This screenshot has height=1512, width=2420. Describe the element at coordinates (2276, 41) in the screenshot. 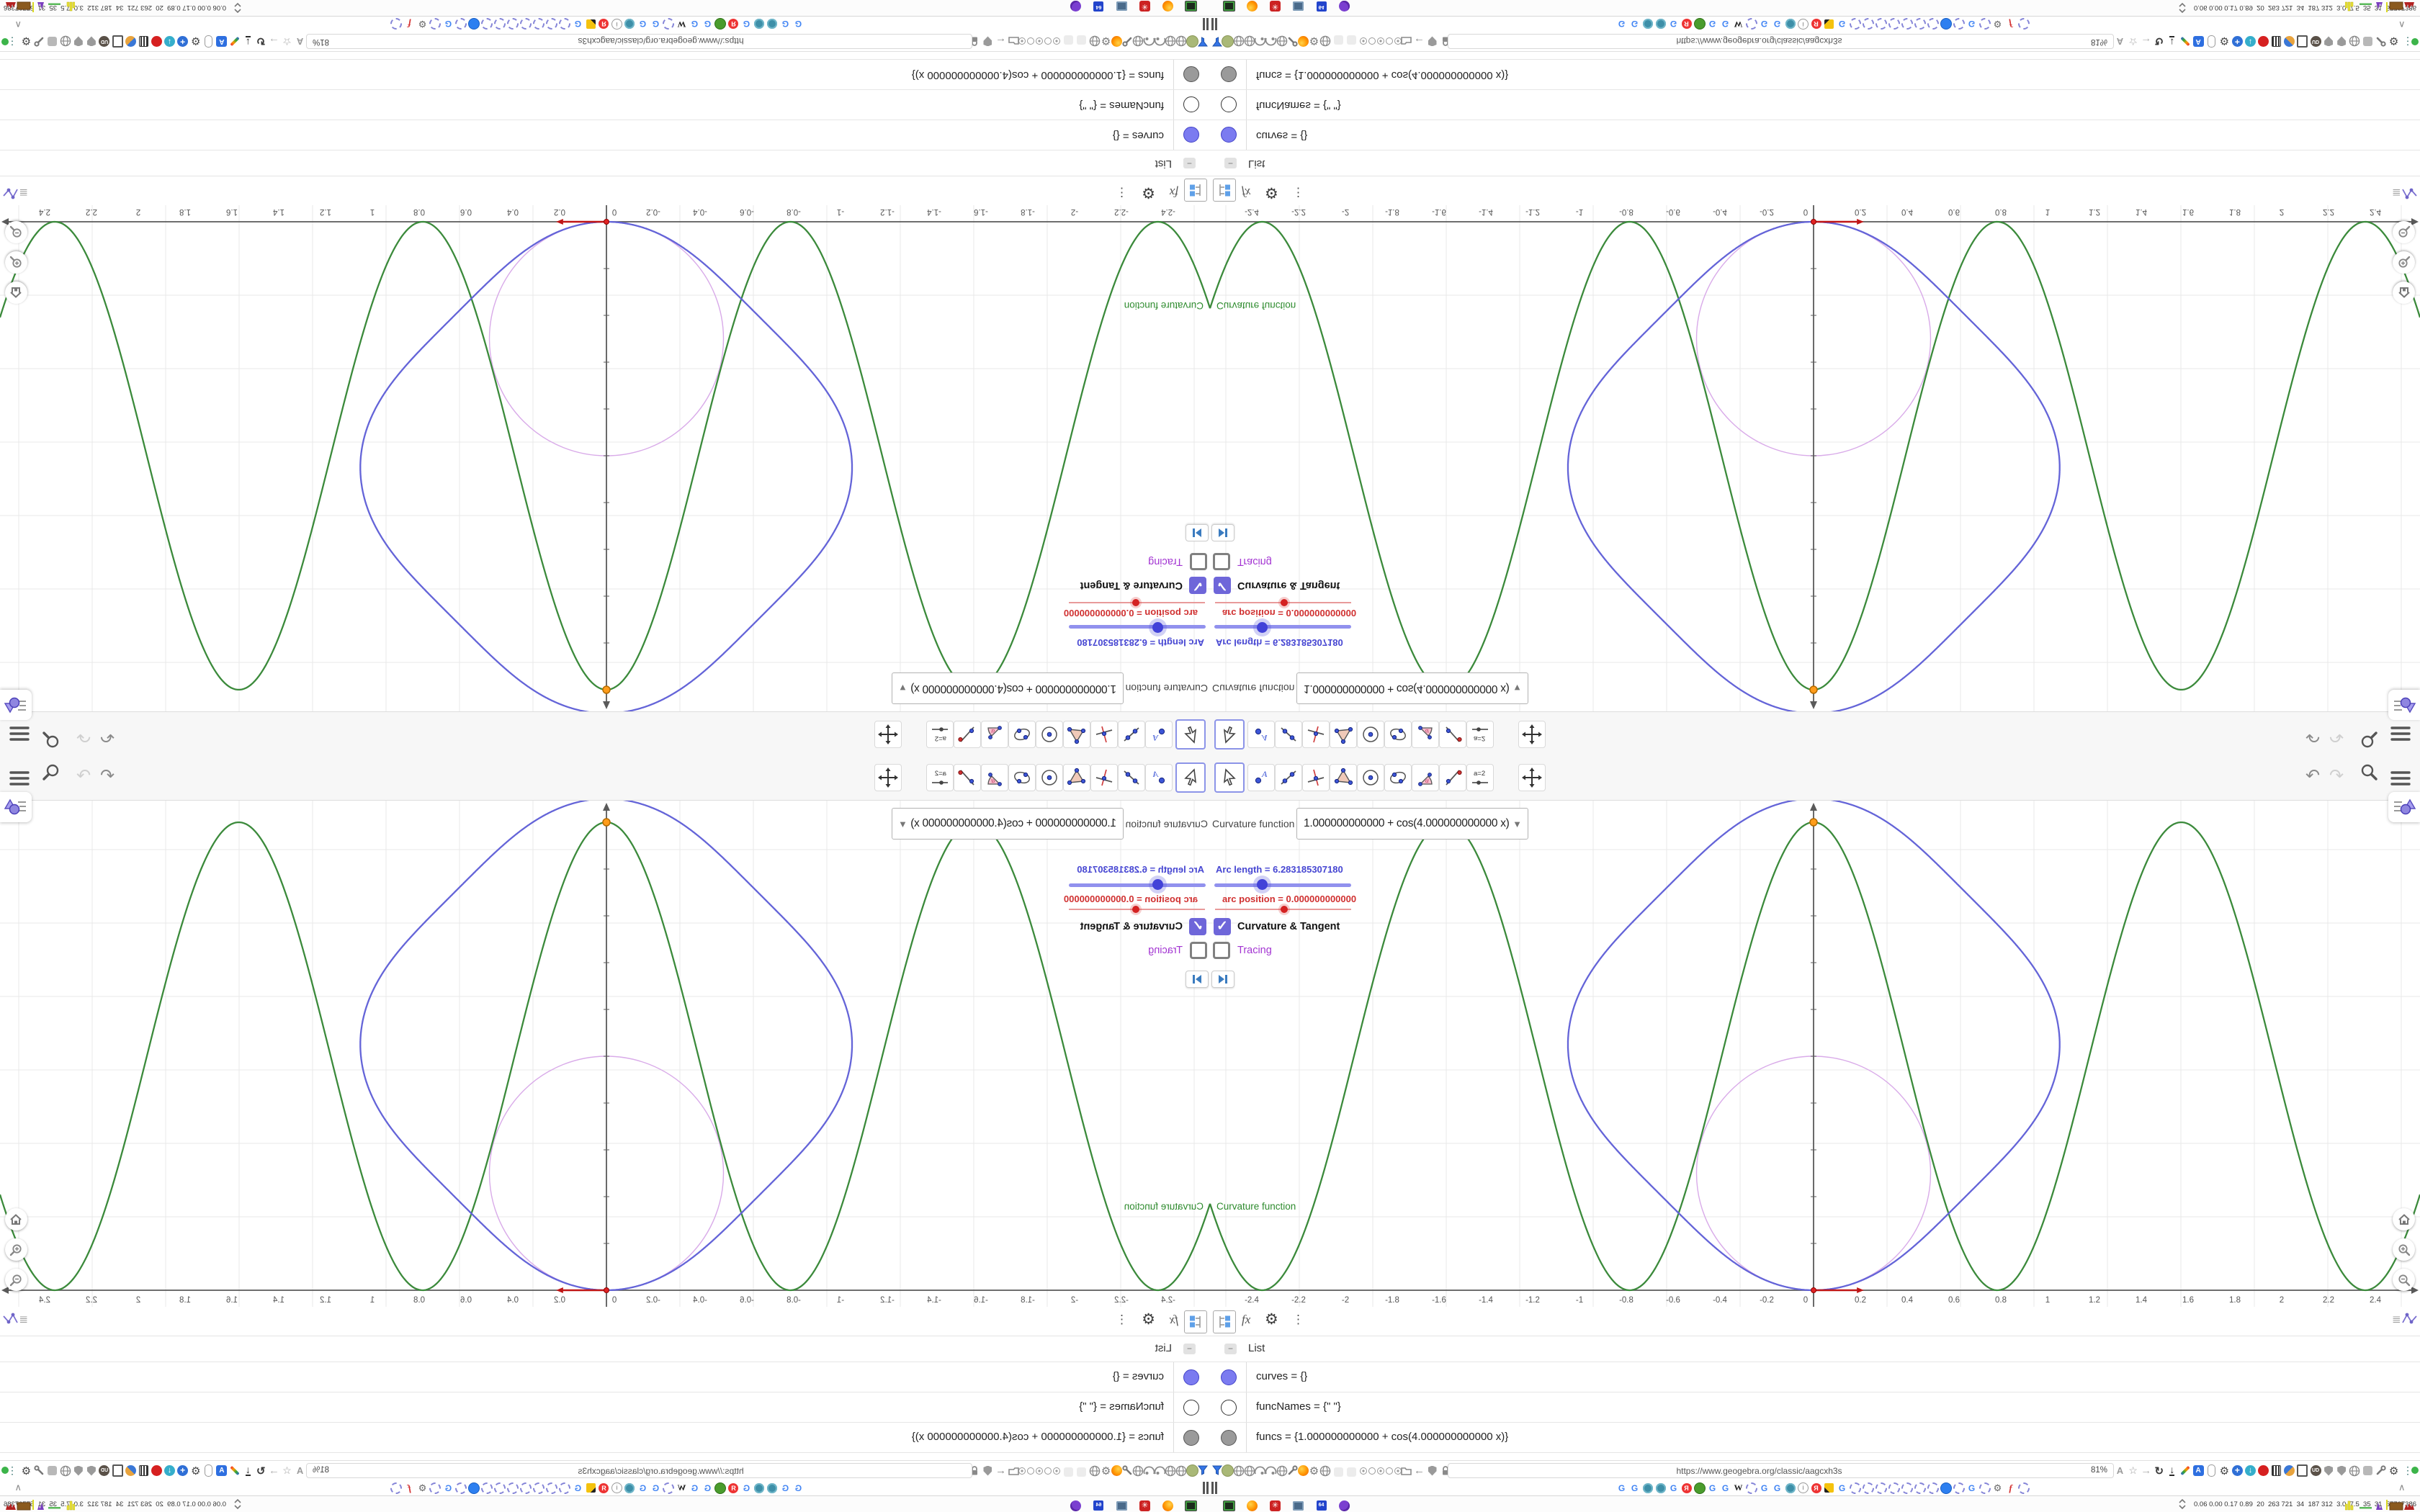

I see `trash-icon` at that location.